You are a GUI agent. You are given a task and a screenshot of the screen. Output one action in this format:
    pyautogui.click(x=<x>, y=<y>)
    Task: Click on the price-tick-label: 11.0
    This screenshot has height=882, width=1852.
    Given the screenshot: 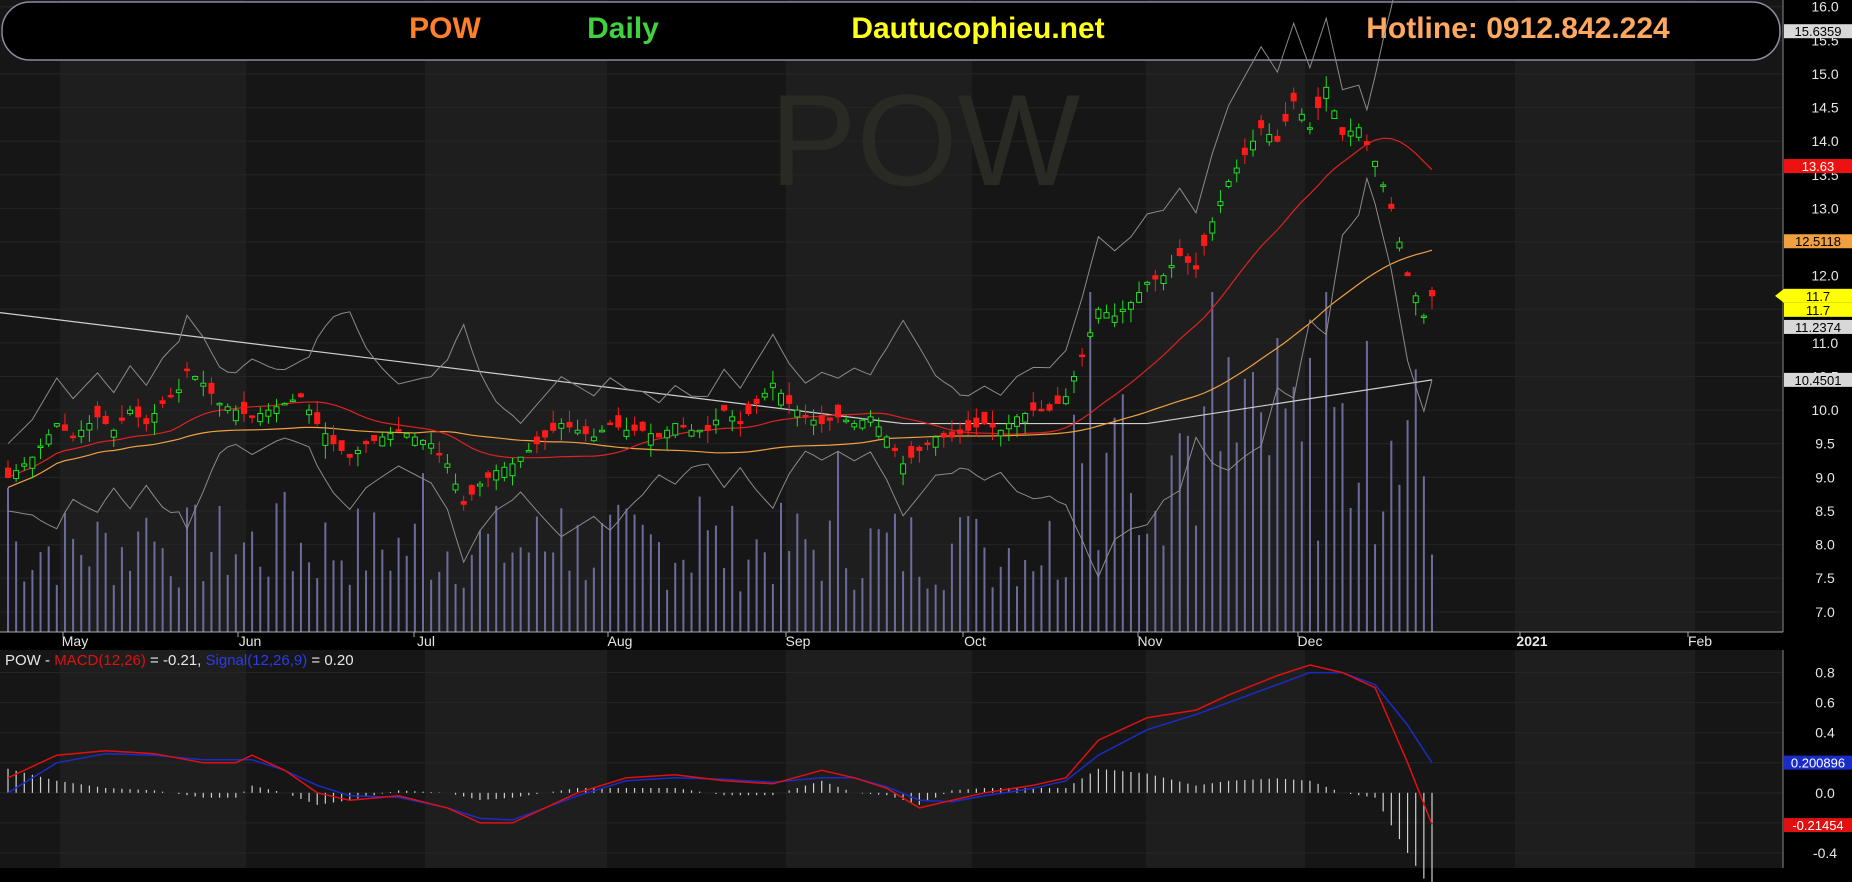 What is the action you would take?
    pyautogui.click(x=1825, y=343)
    